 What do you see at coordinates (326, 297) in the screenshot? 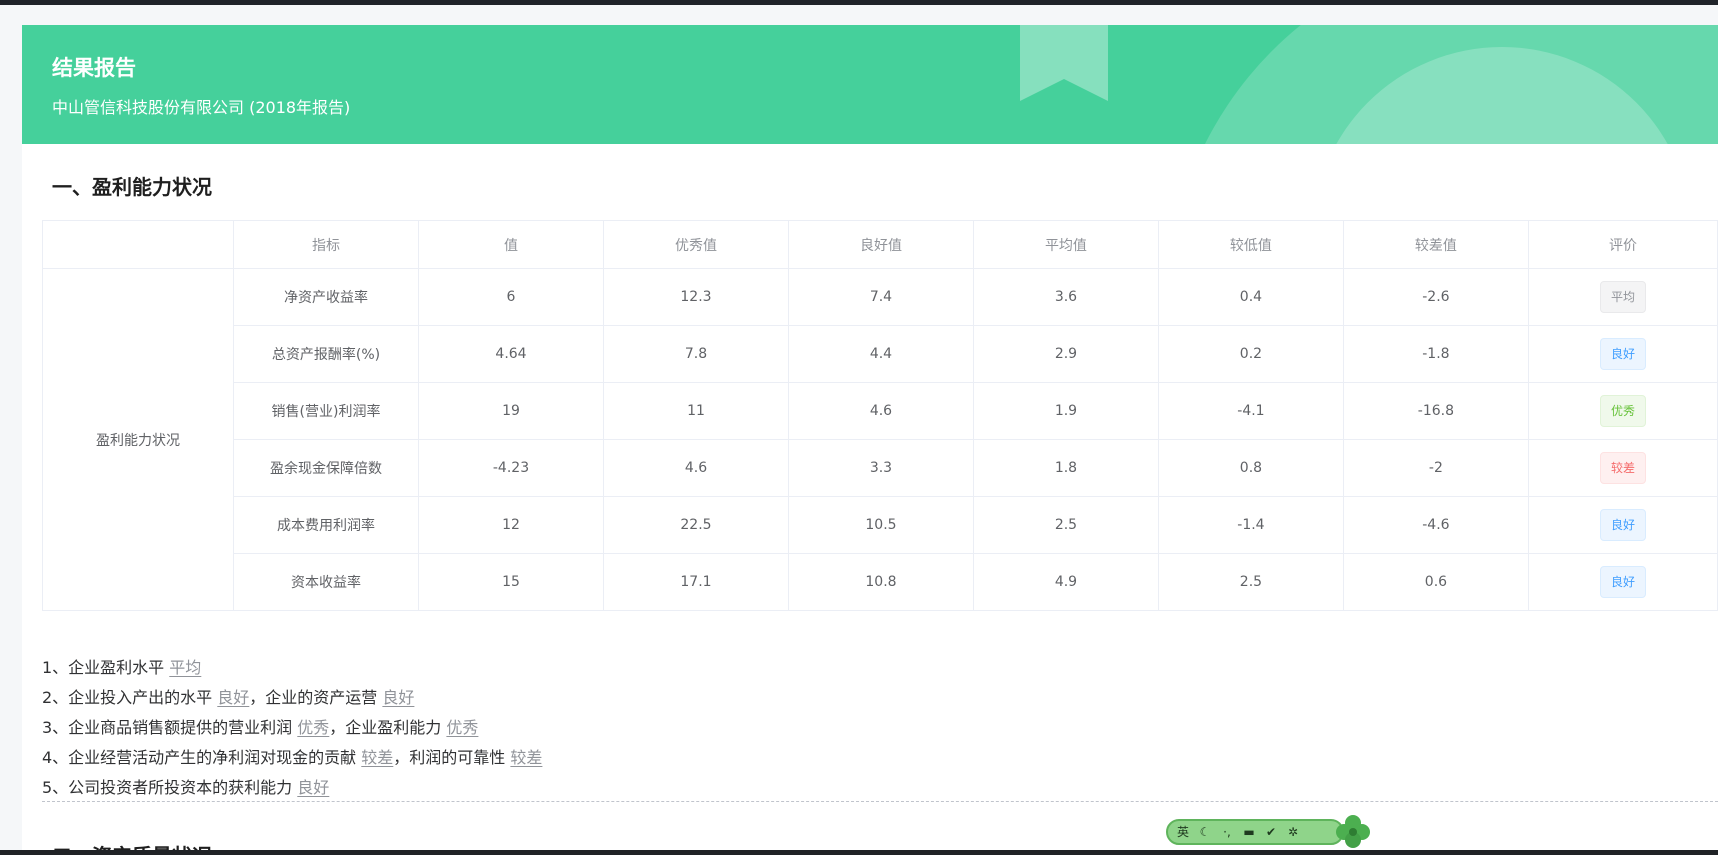
I see `indicator-name: 净资产收益率` at bounding box center [326, 297].